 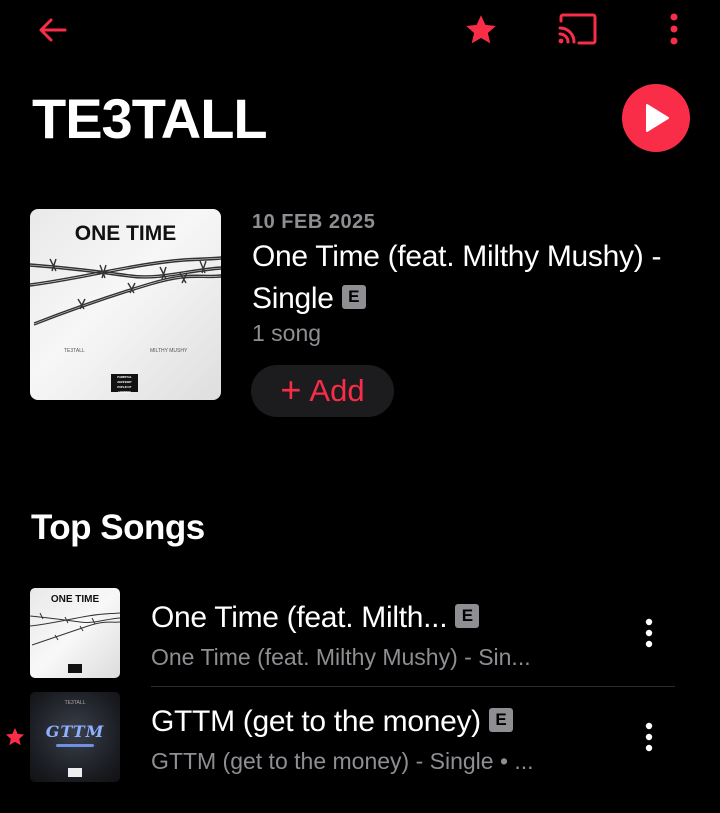 I want to click on release-date: 10 FEB 2025, so click(x=314, y=222).